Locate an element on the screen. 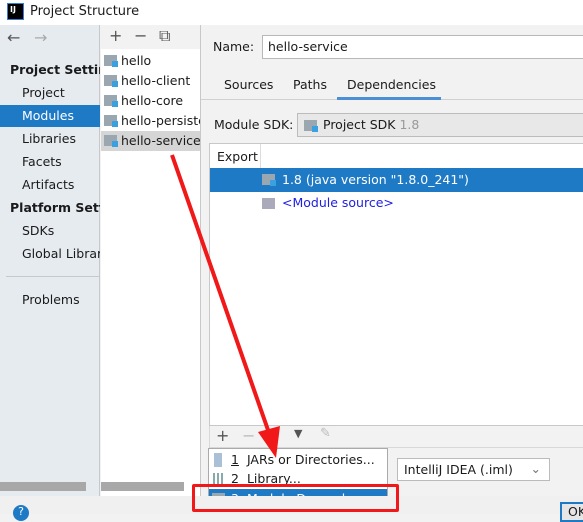  arrow-shaft is located at coordinates (220, 292).